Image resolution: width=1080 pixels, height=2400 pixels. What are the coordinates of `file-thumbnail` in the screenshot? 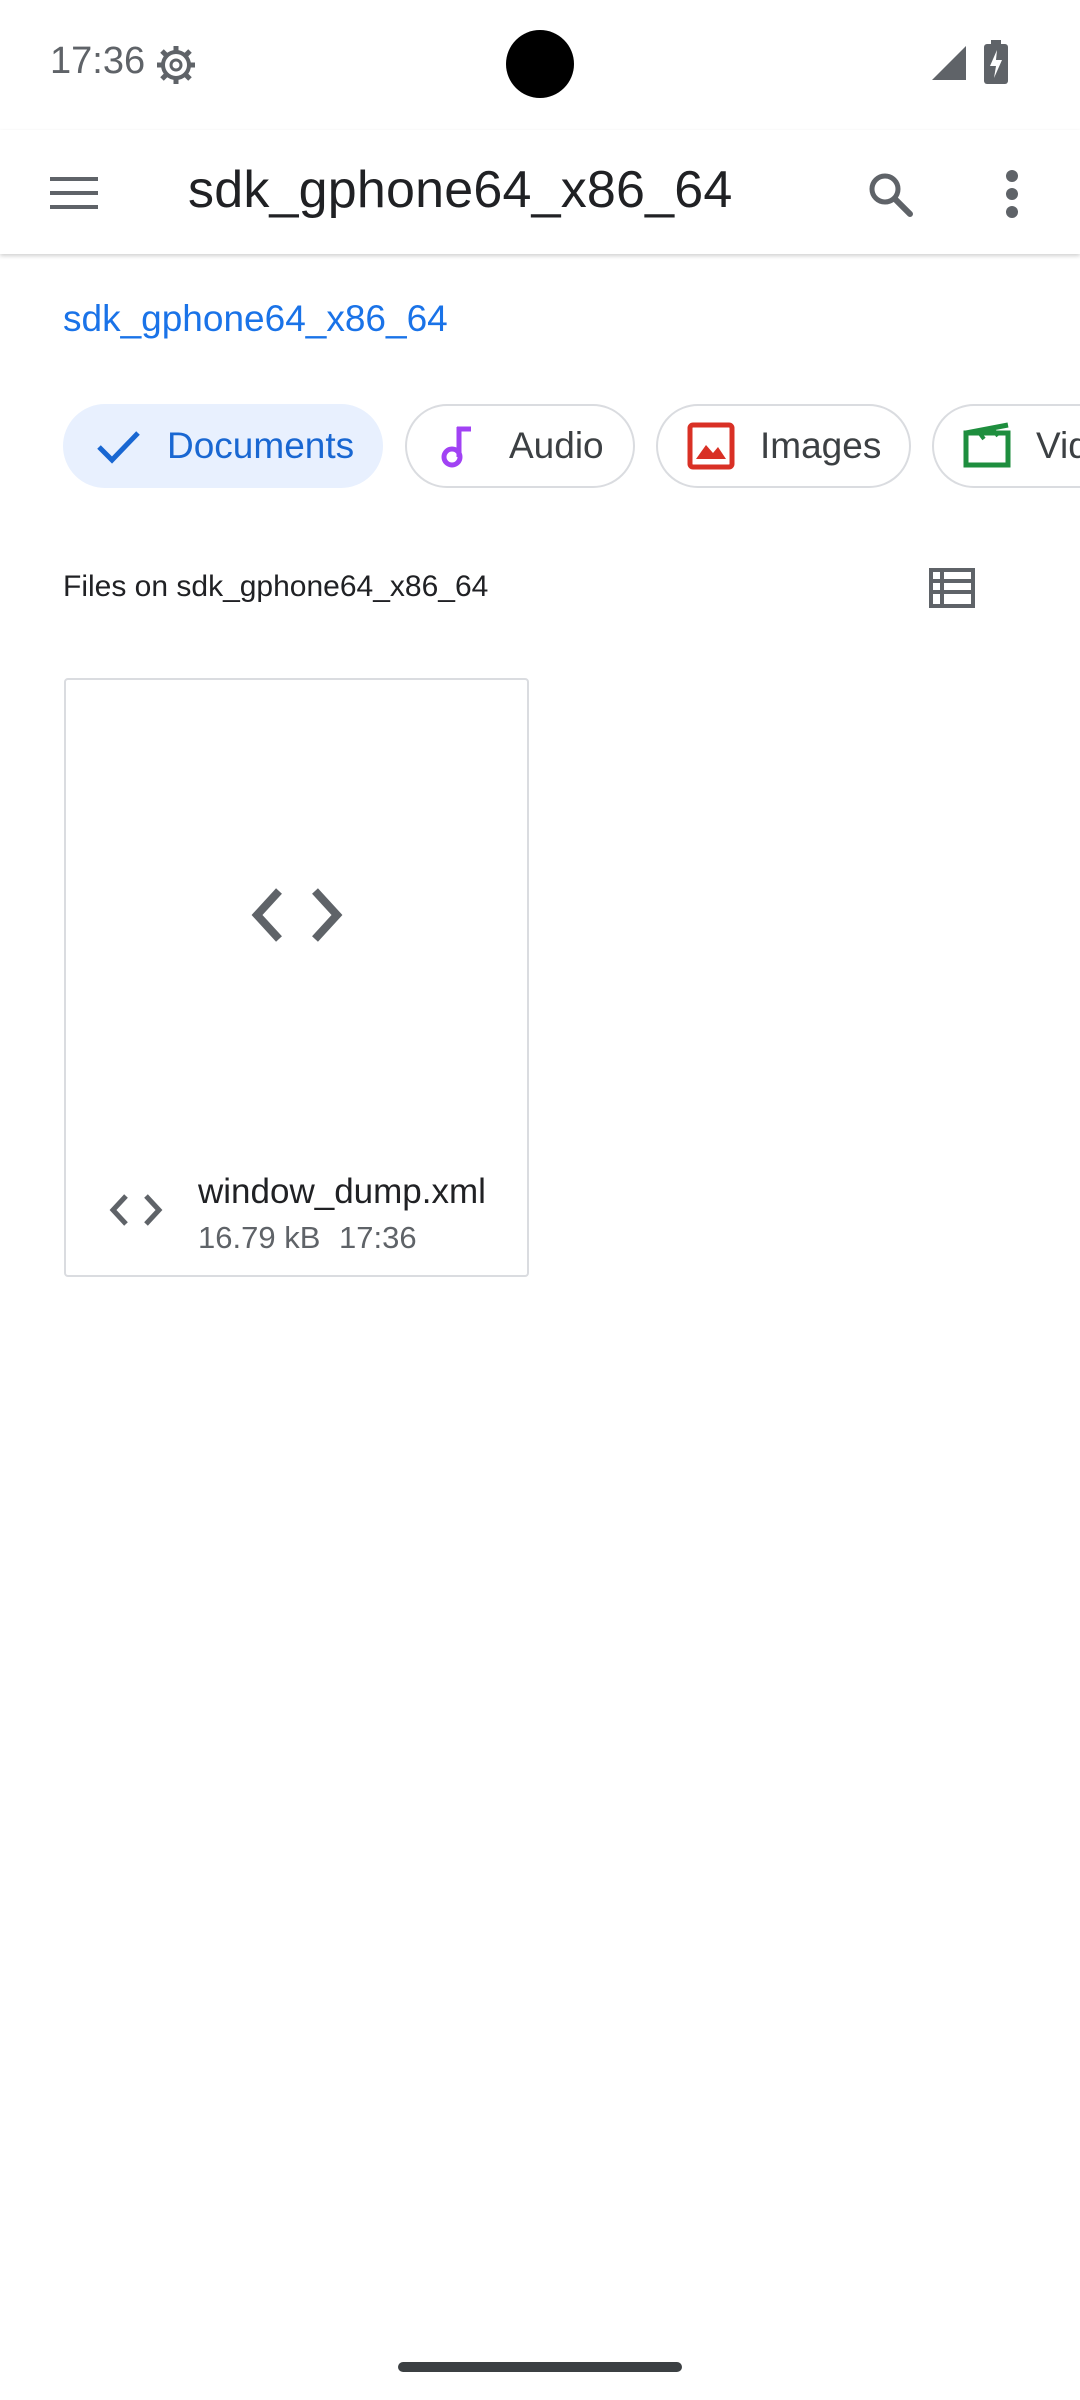 It's located at (296, 915).